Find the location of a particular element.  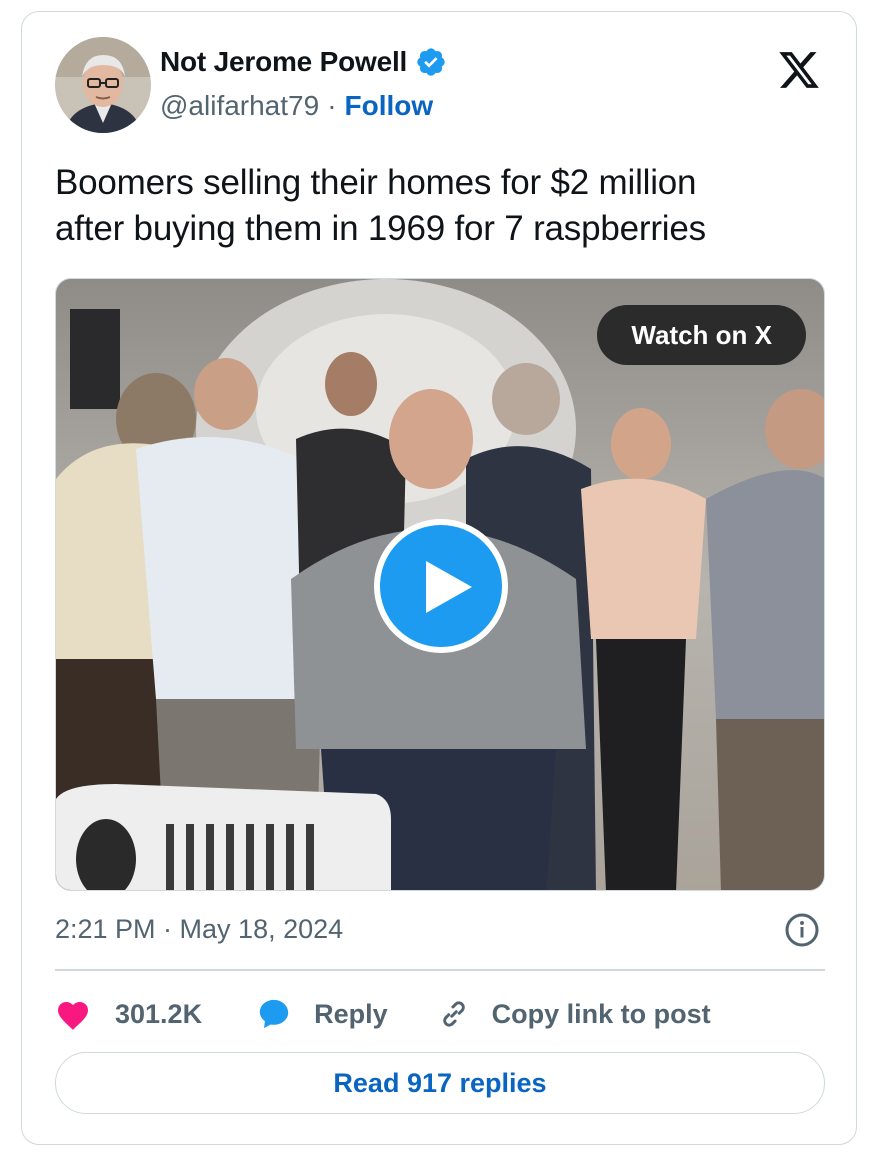

watch-on-x-button: Watch on X is located at coordinates (701, 335).